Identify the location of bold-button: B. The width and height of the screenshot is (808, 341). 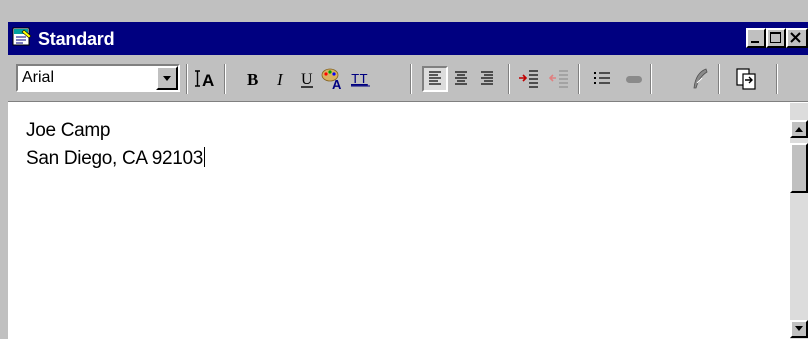
(253, 79).